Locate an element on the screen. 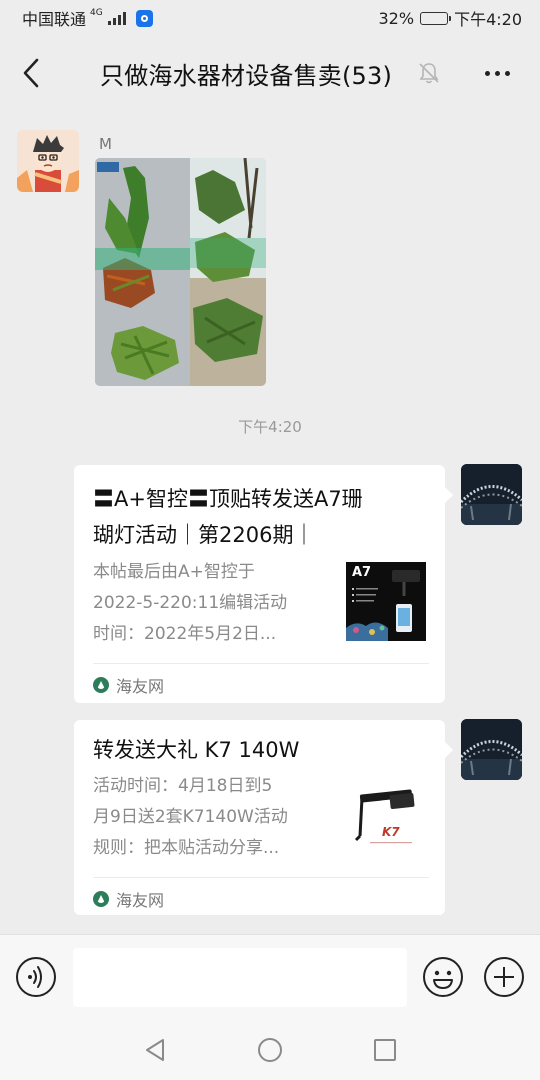 Image resolution: width=540 pixels, height=1080 pixels. more-button is located at coordinates (497, 73).